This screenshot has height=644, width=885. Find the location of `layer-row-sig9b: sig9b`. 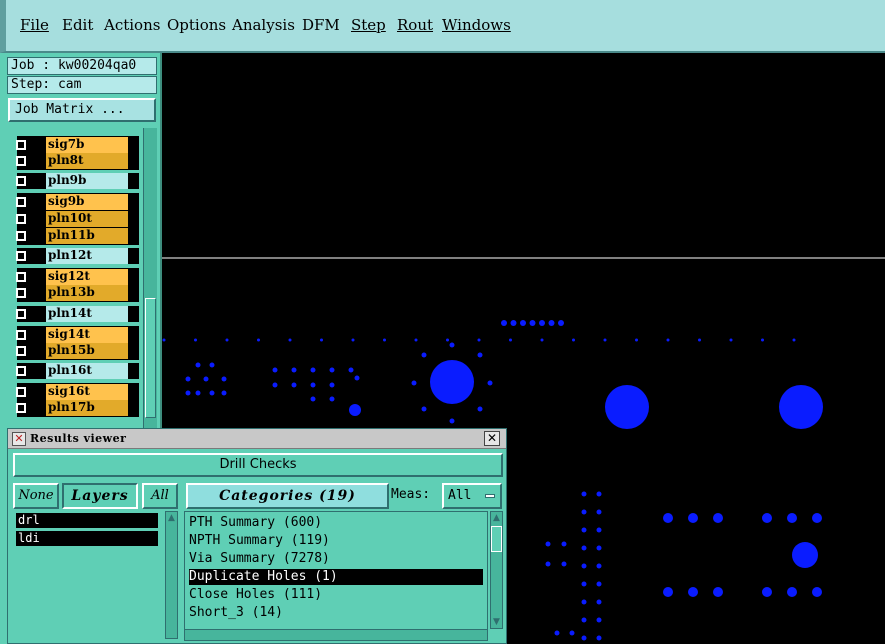

layer-row-sig9b: sig9b is located at coordinates (70, 202).